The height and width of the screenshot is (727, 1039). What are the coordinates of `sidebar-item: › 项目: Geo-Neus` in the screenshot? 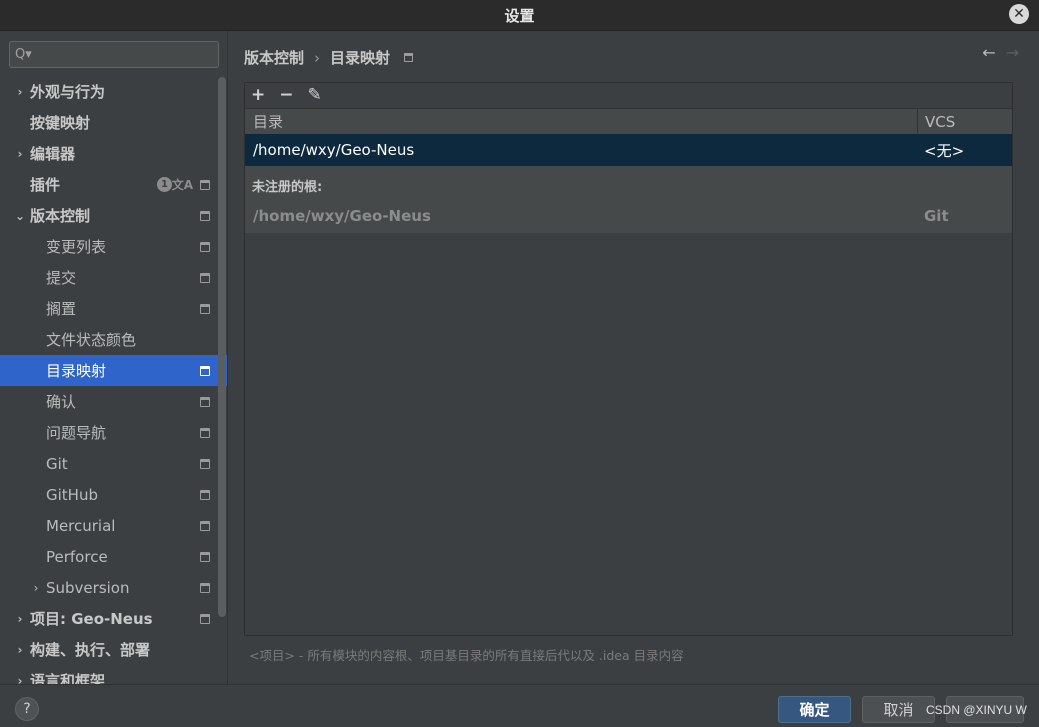 It's located at (113, 618).